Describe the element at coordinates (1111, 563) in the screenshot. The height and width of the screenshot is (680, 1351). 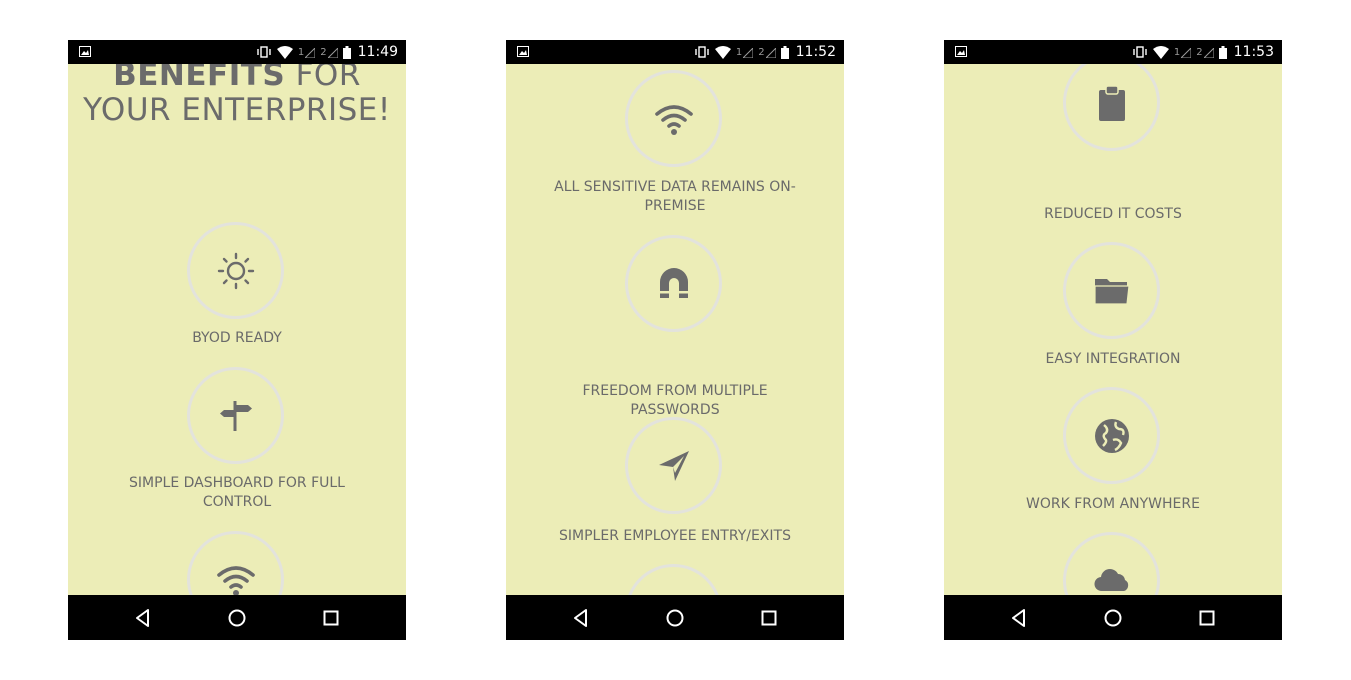
I see `cloud-feature-circle` at that location.